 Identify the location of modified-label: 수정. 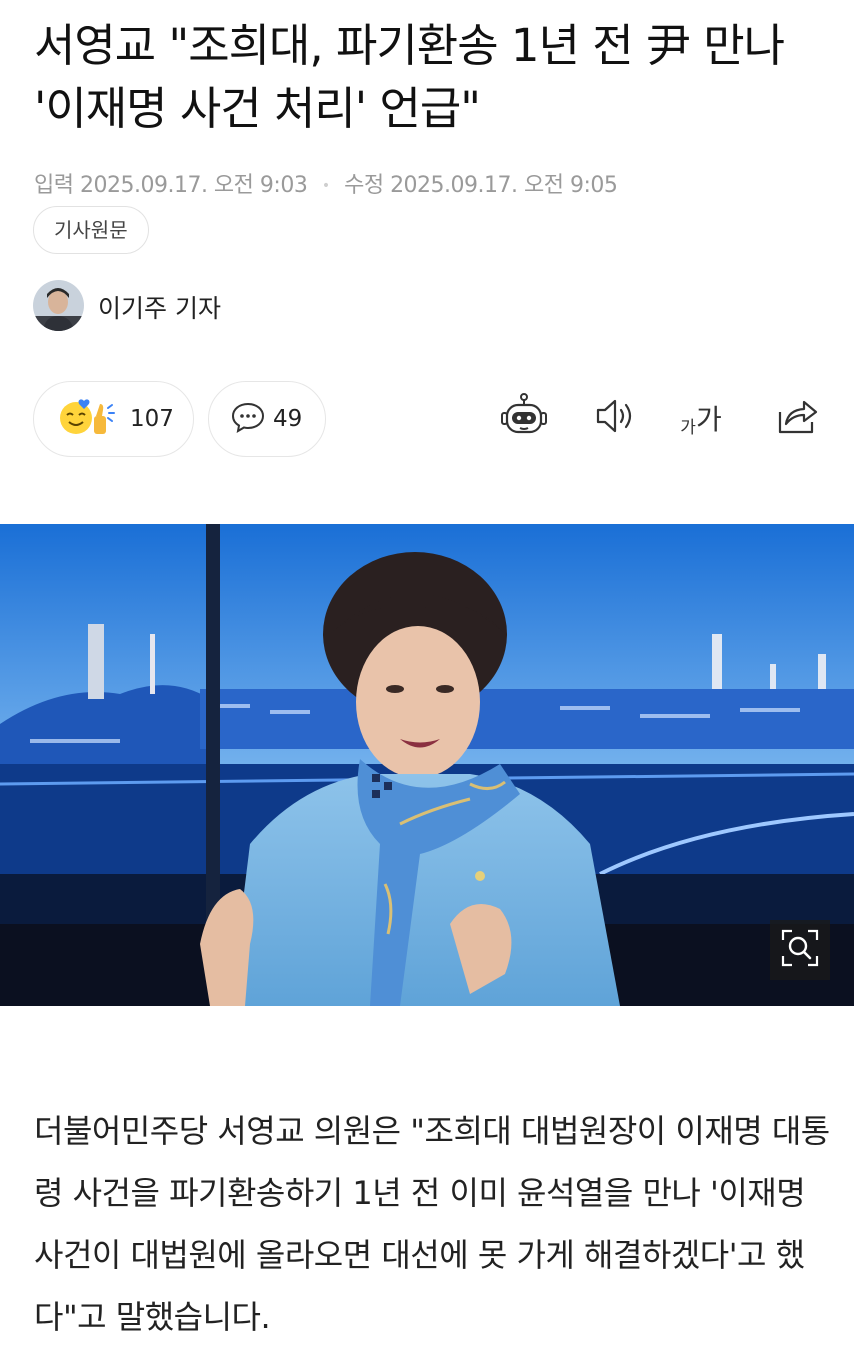
(364, 185).